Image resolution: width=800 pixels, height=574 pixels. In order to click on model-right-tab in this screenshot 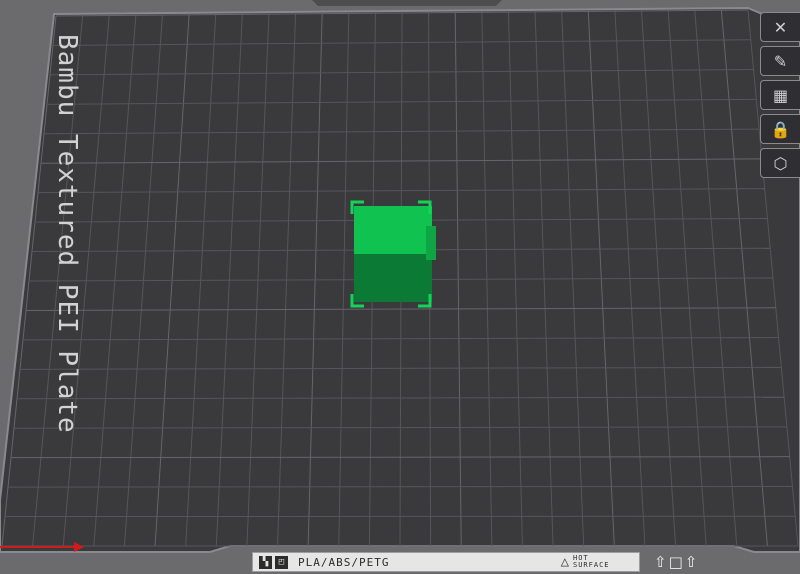, I will do `click(431, 243)`.